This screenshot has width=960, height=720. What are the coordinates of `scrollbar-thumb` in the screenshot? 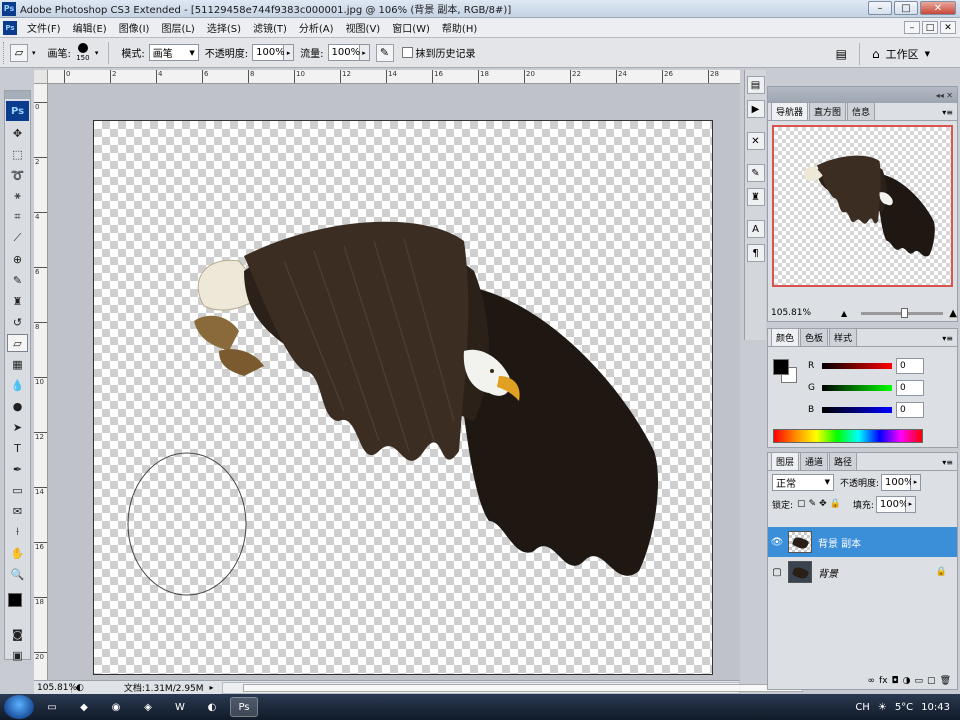 It's located at (522, 687).